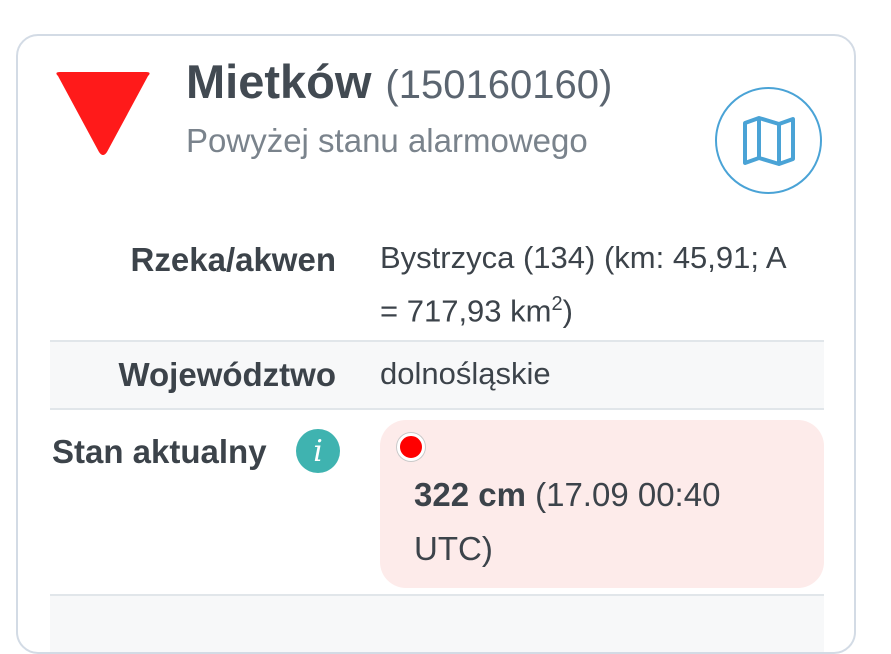 Image resolution: width=891 pixels, height=654 pixels. I want to click on voivodeship-value: dolnośląskie, so click(465, 373).